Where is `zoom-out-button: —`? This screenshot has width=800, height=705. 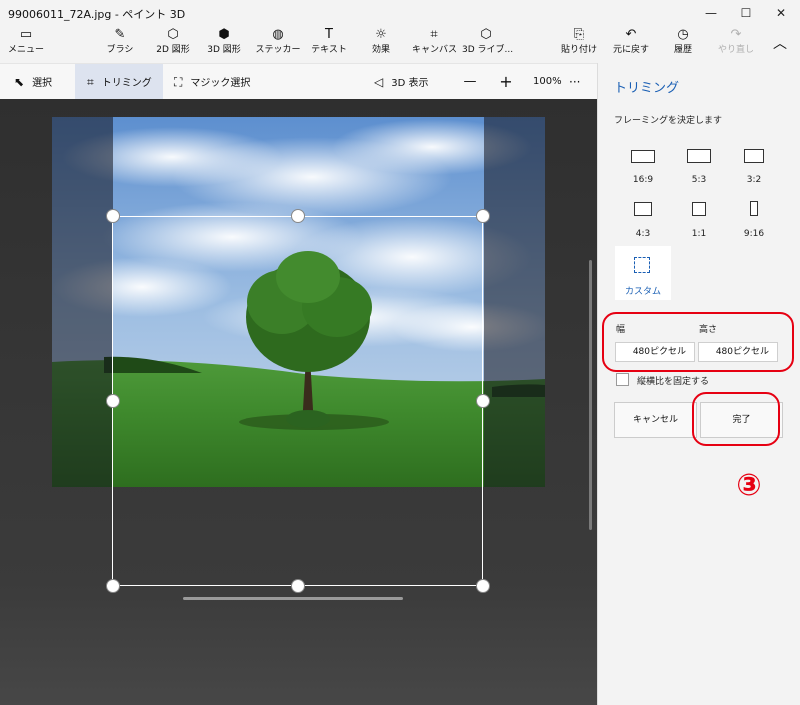
zoom-out-button: — is located at coordinates (470, 82).